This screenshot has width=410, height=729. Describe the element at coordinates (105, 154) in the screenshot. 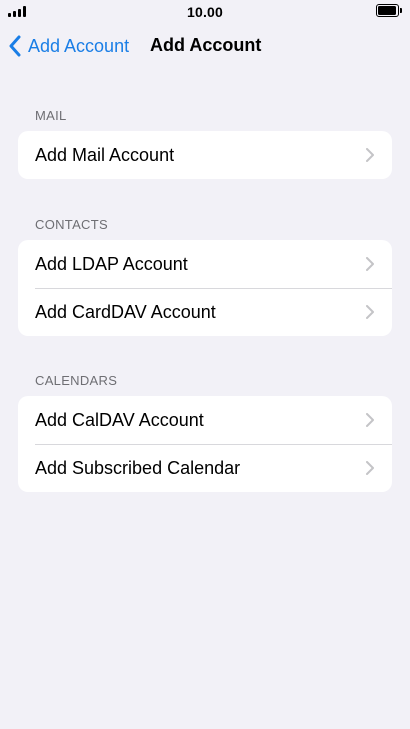

I see `row-label: Add Mail Account` at that location.